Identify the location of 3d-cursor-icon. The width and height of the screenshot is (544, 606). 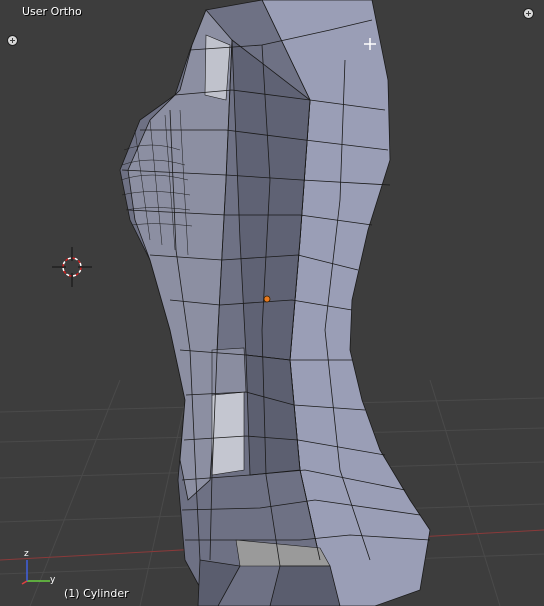
(72, 267).